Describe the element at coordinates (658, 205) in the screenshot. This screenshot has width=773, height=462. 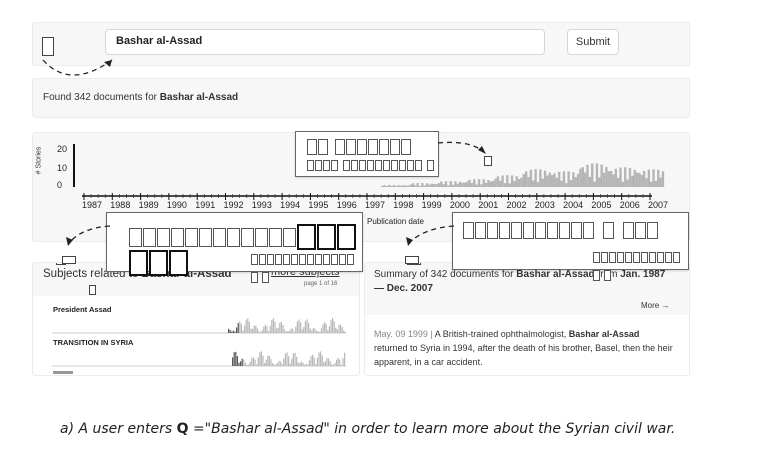
I see `x-tick-label: 2007` at that location.